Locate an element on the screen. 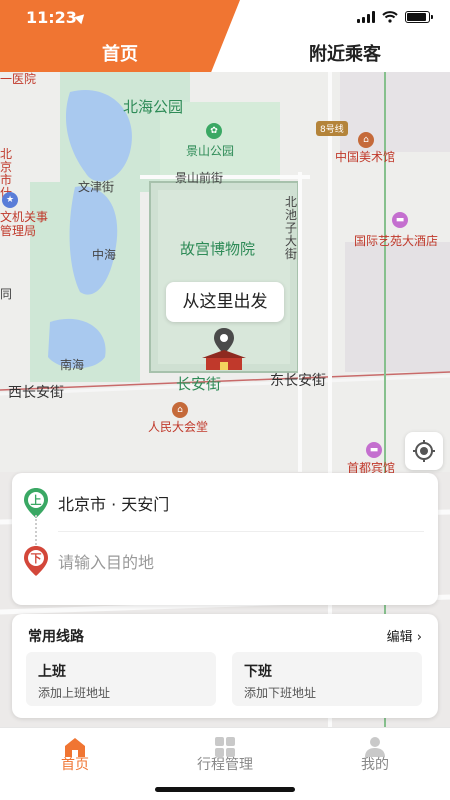 Image resolution: width=450 pixels, height=800 pixels. map-label-changan: 长安街 is located at coordinates (199, 384).